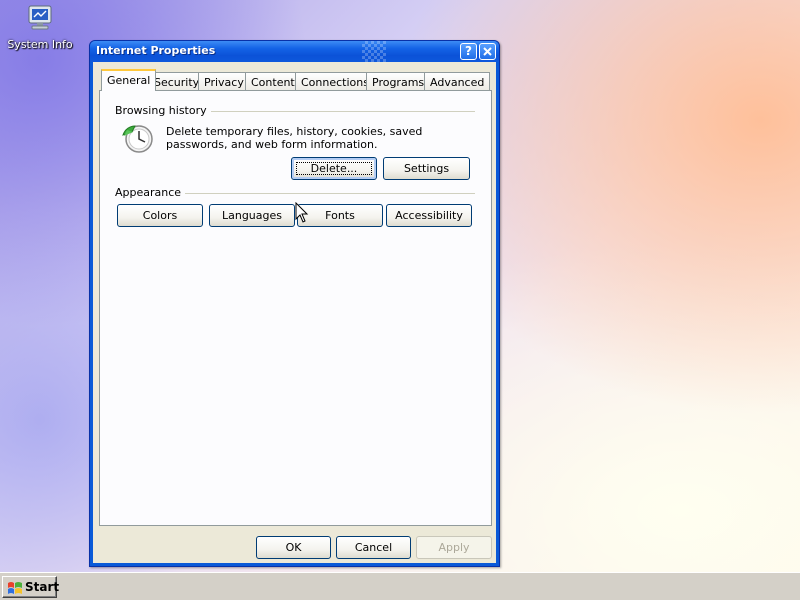 Image resolution: width=800 pixels, height=600 pixels. I want to click on start-button: Start, so click(31, 587).